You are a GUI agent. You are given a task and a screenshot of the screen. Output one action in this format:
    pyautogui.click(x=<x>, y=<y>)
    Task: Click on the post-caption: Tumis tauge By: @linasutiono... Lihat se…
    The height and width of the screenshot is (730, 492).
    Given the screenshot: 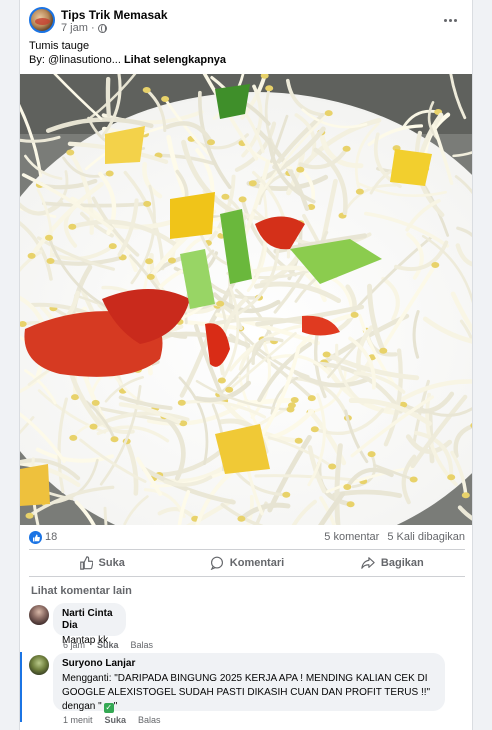 What is the action you would take?
    pyautogui.click(x=127, y=53)
    